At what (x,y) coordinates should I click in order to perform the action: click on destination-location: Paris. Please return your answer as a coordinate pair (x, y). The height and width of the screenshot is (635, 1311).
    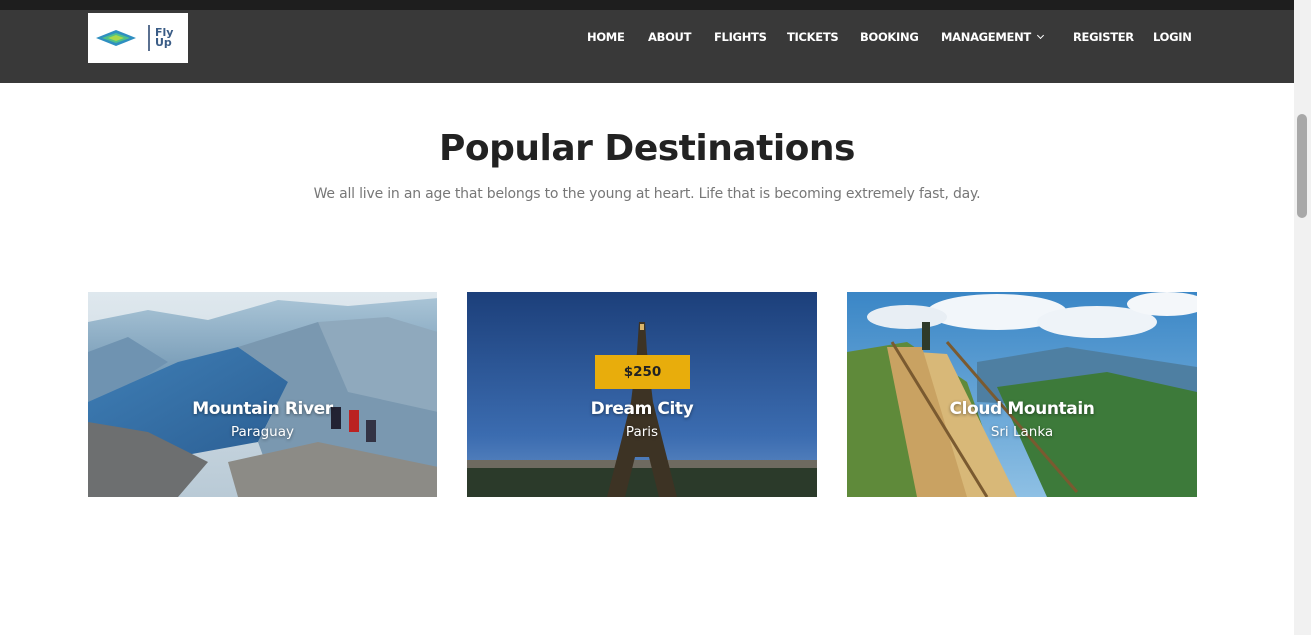
    Looking at the image, I should click on (642, 432).